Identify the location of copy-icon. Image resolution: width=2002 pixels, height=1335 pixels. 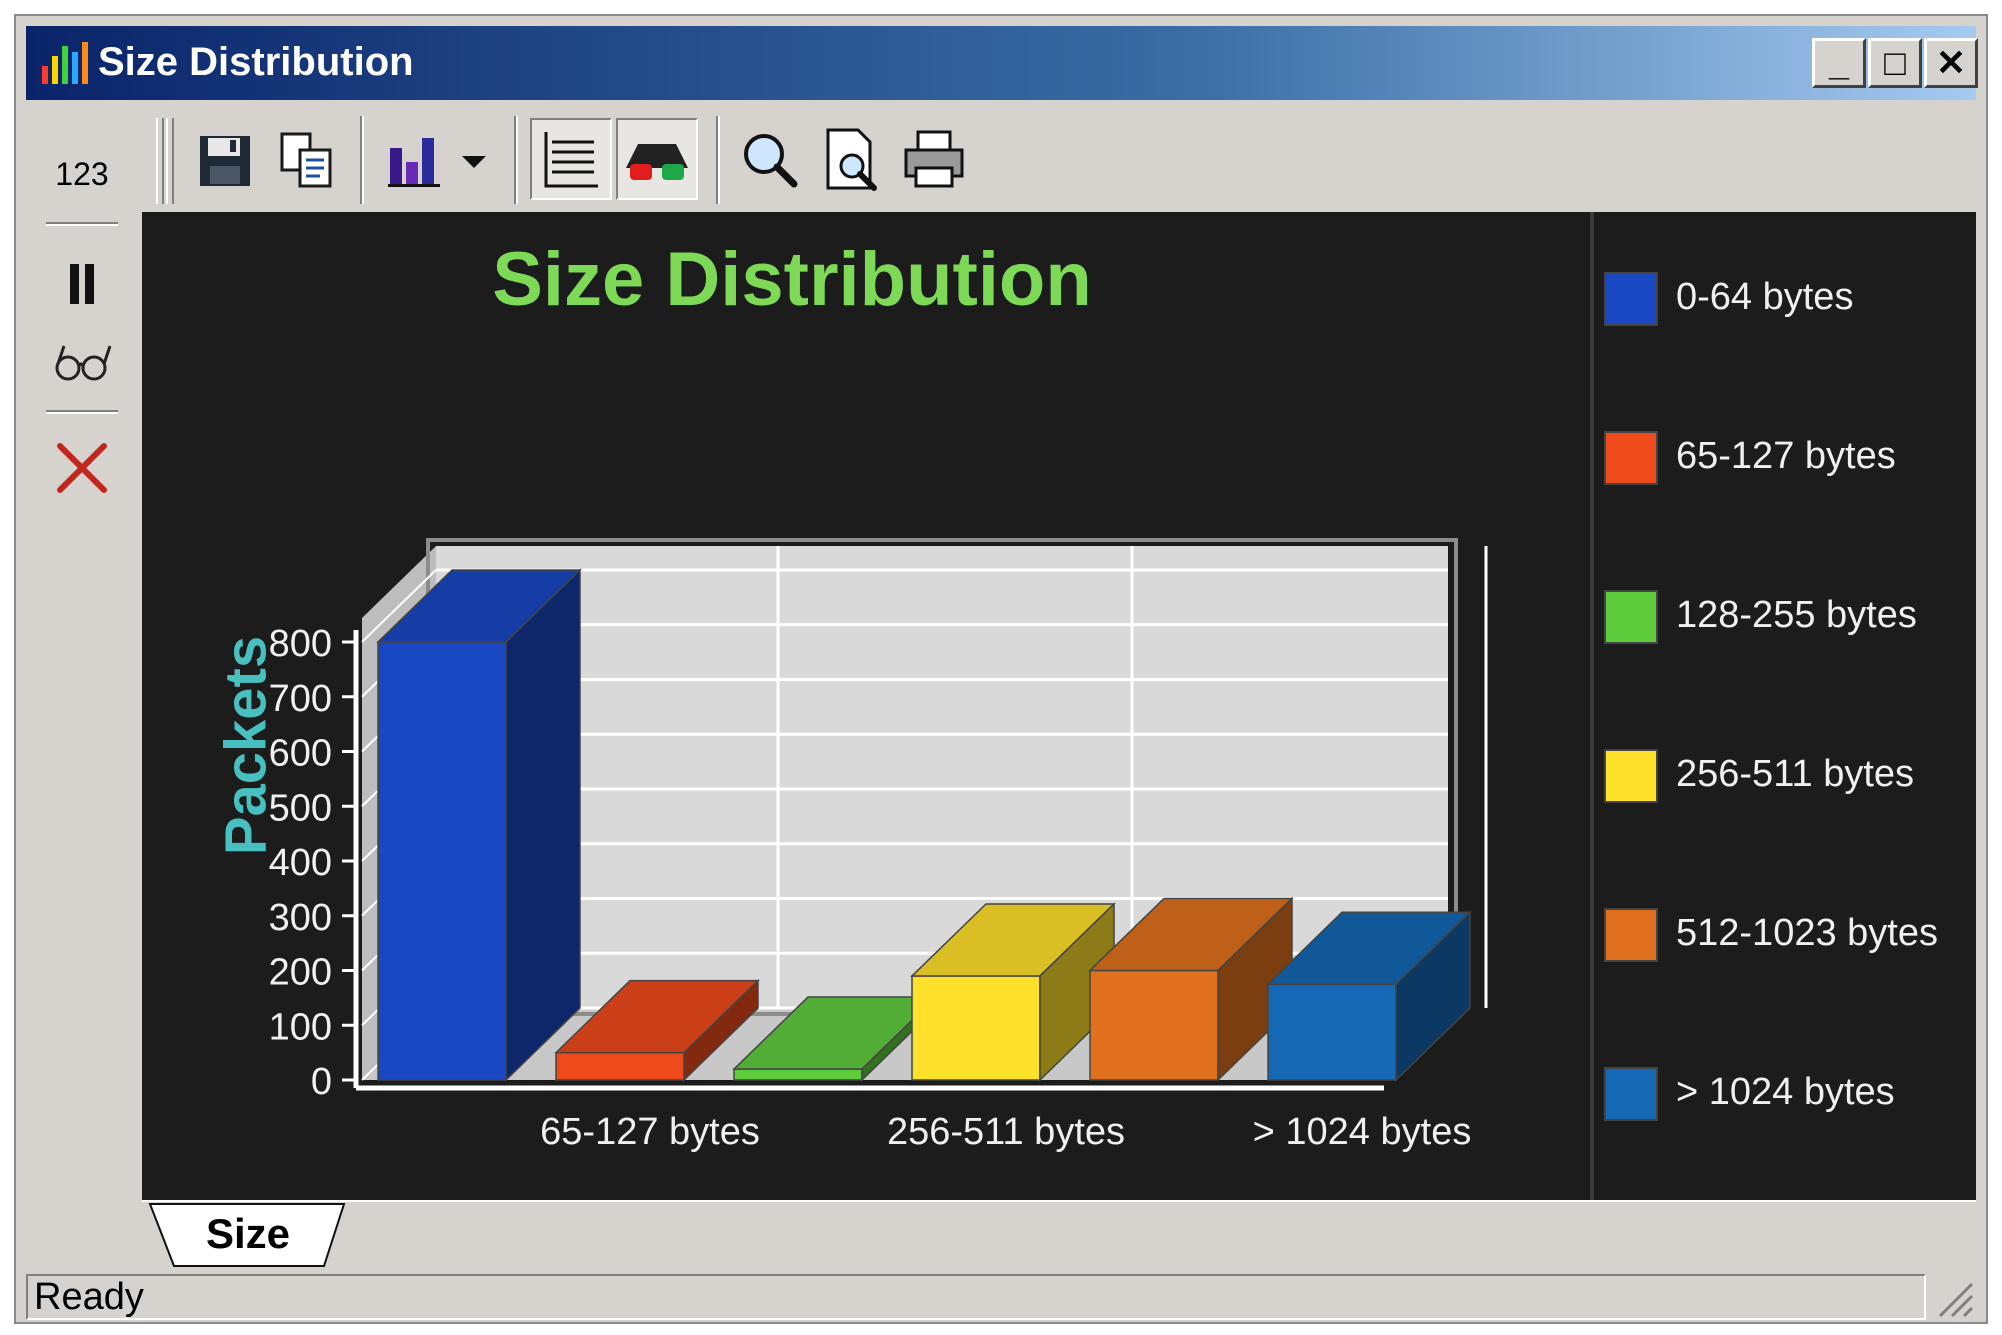
(306, 160).